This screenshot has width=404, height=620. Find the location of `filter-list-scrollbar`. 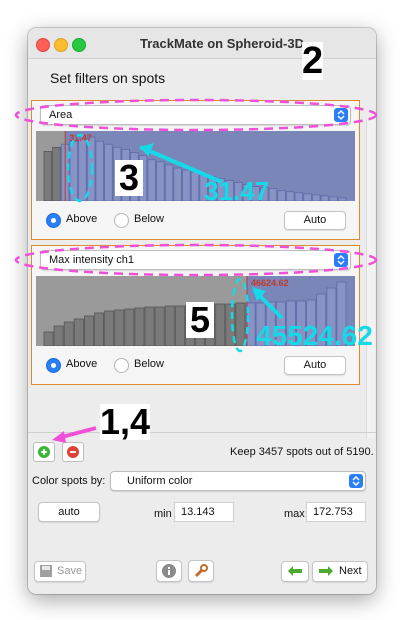

filter-list-scrollbar is located at coordinates (370, 279).